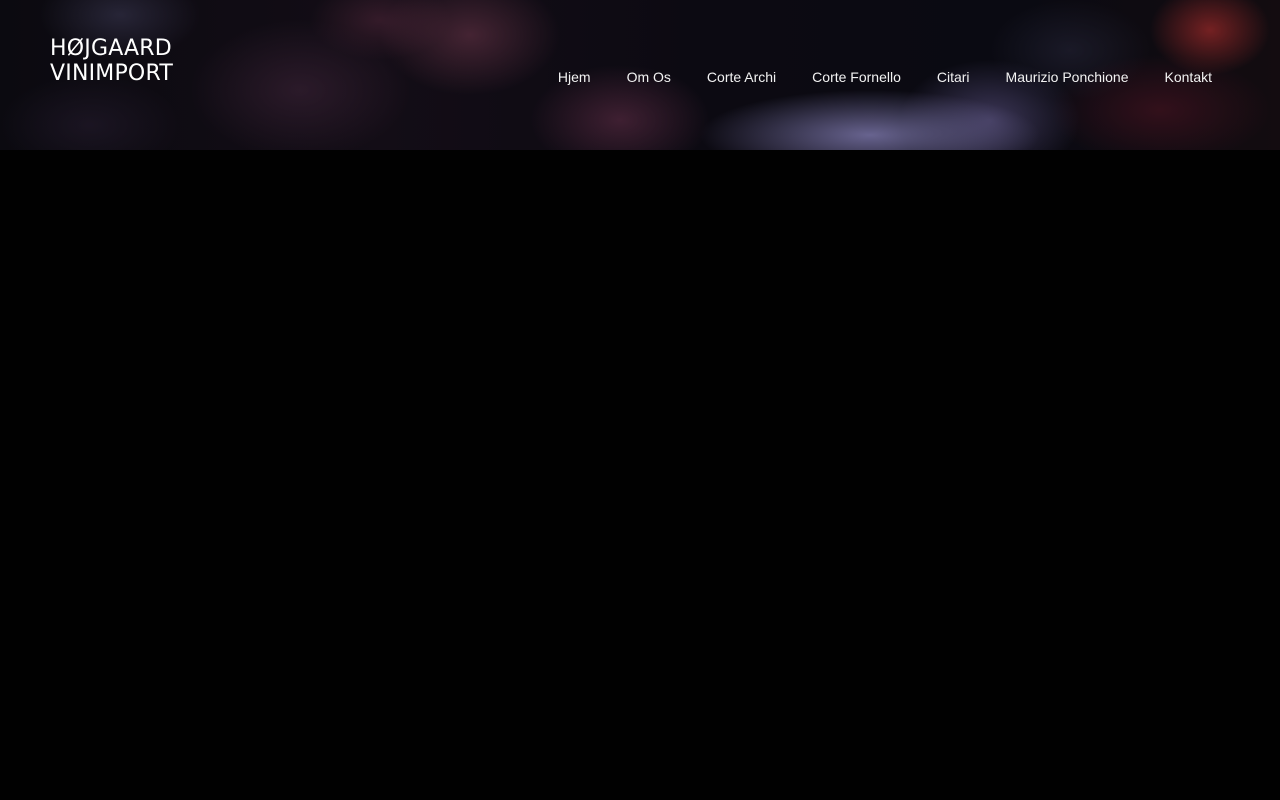 This screenshot has width=1280, height=800. I want to click on nav-item-maurizio-ponchione: Maurizio Ponchione, so click(1067, 77).